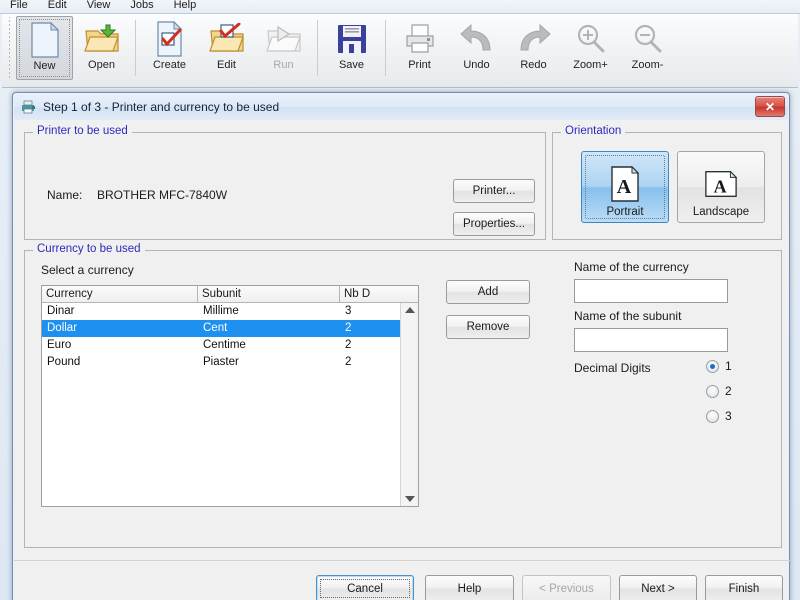 The image size is (800, 600). I want to click on column-header-nbd: Nb D, so click(379, 294).